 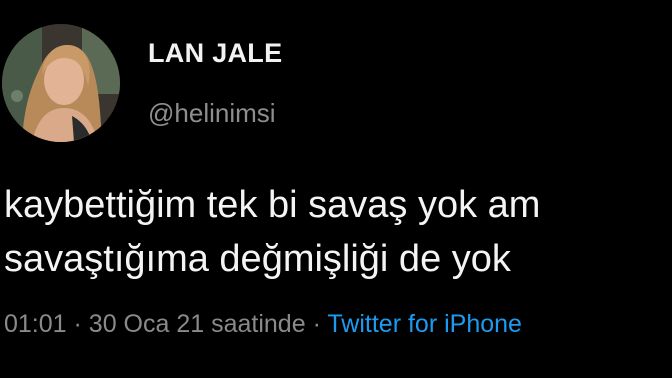 I want to click on tweet-time: 01:01, so click(x=35, y=324).